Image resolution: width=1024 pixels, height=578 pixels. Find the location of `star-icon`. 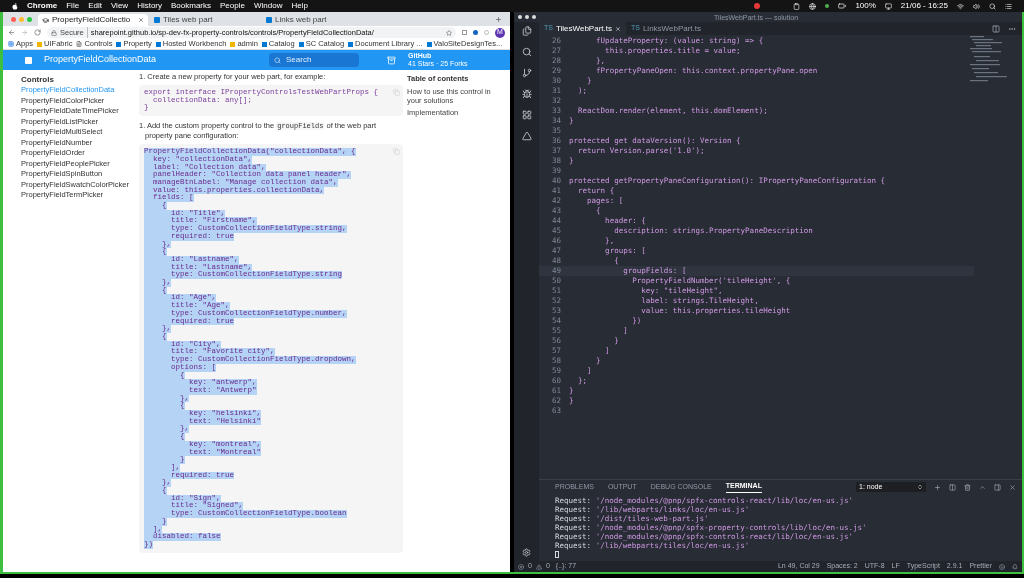

star-icon is located at coordinates (449, 32).